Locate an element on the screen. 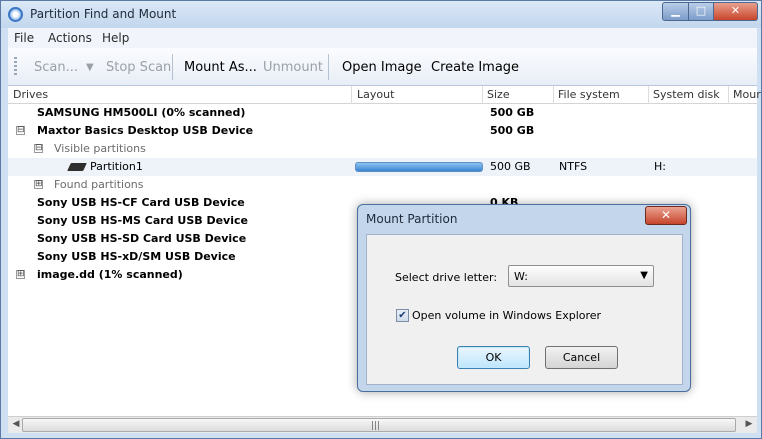 This screenshot has height=439, width=762. tree-row-partition1: Partition1 500 GB NTFS H: is located at coordinates (382, 167).